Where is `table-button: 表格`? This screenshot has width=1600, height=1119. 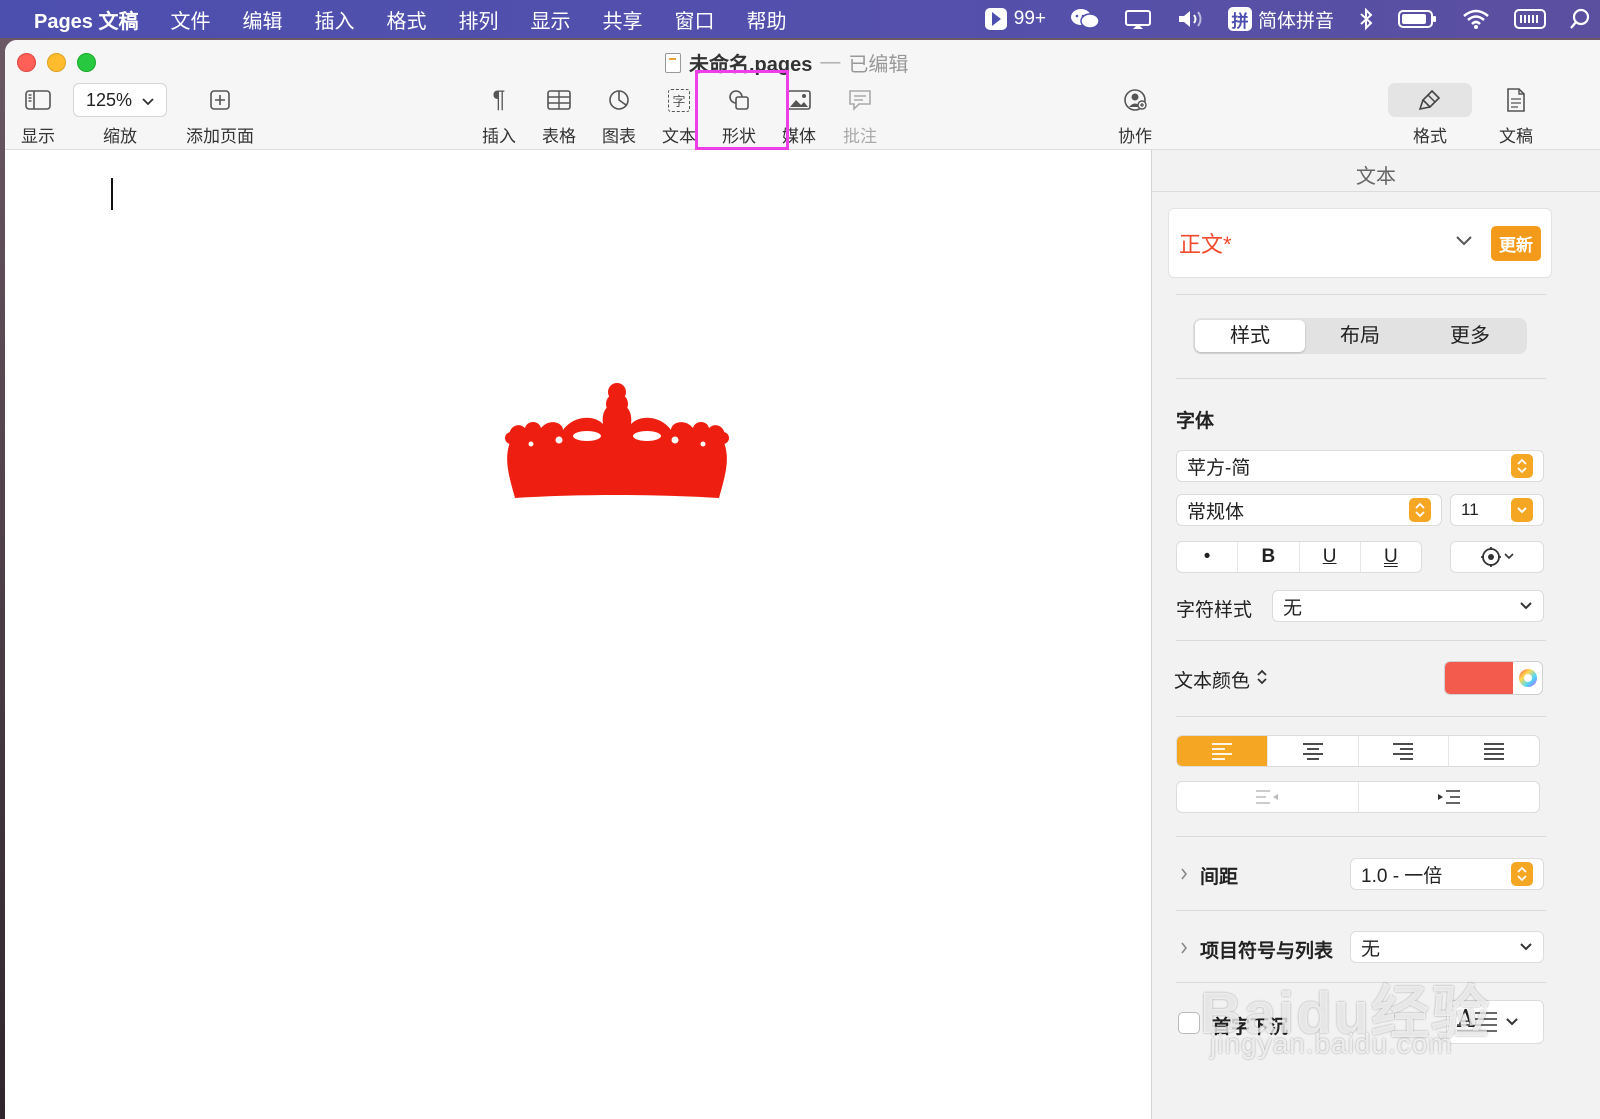
table-button: 表格 is located at coordinates (559, 114).